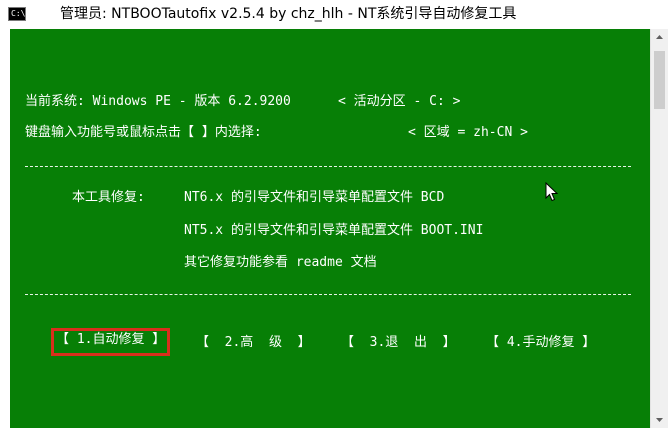 This screenshot has width=668, height=435. I want to click on window-left-border, so click(5, 228).